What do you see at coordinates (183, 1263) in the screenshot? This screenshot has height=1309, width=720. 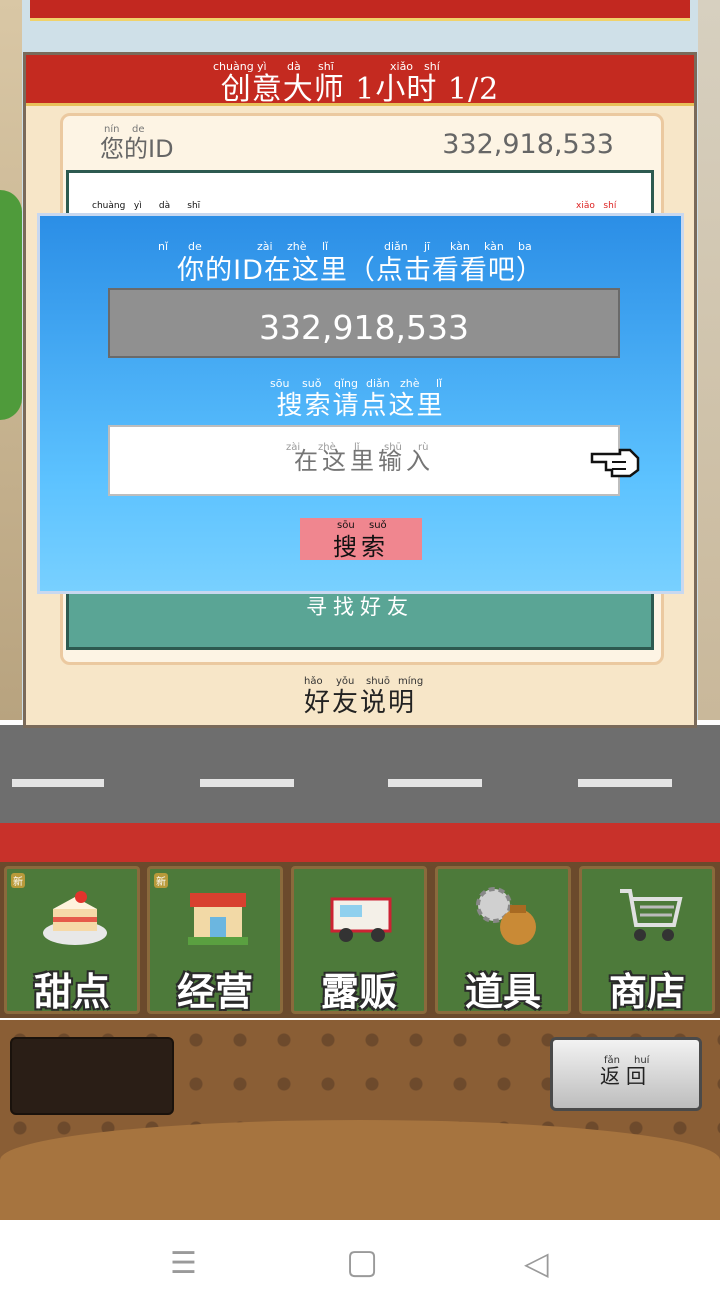 I see `menu-icon: ☰` at bounding box center [183, 1263].